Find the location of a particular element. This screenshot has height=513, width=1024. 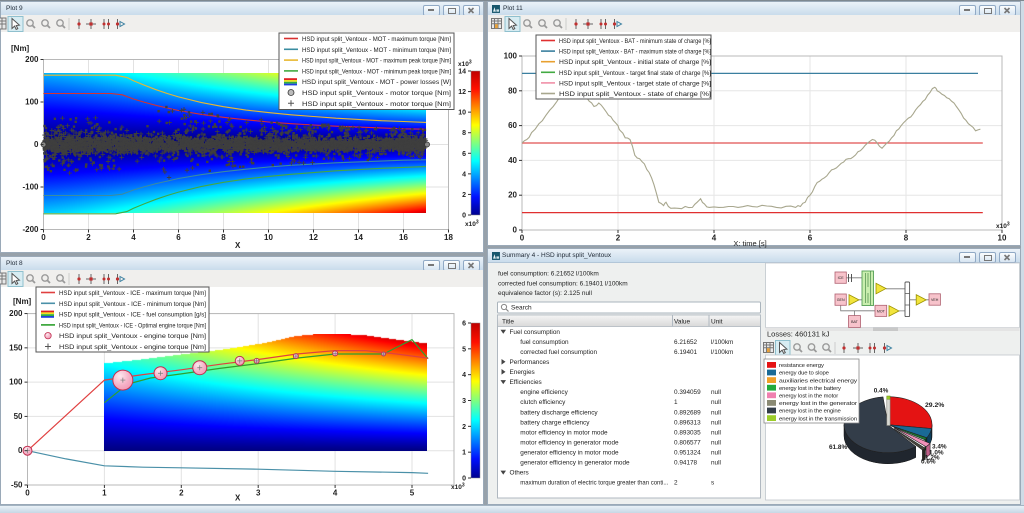

svg-text: Others is located at coordinates (519, 473).